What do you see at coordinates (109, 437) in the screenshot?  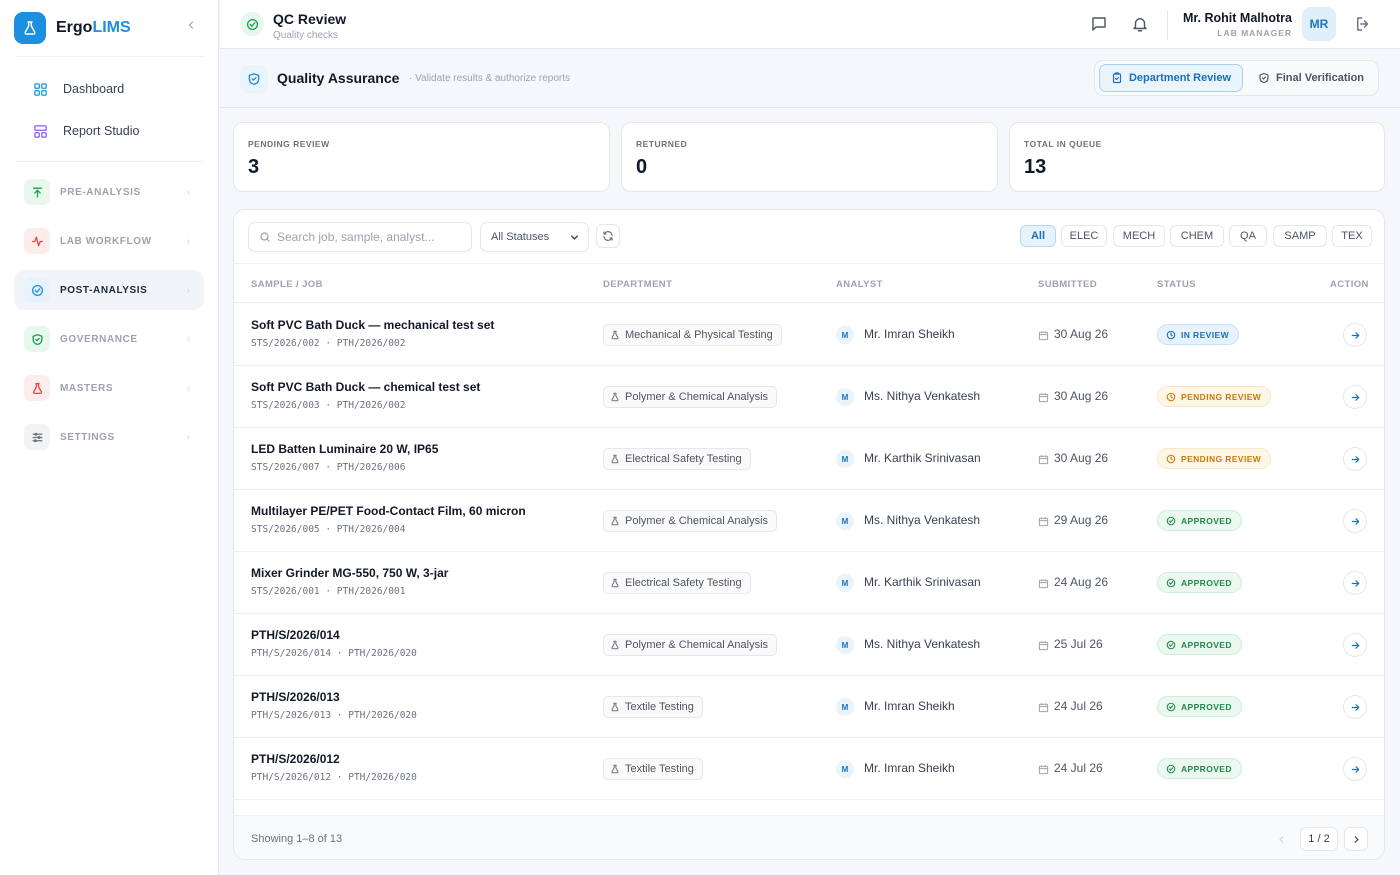 I see `sidebar-group-settings: SETTINGS ›` at bounding box center [109, 437].